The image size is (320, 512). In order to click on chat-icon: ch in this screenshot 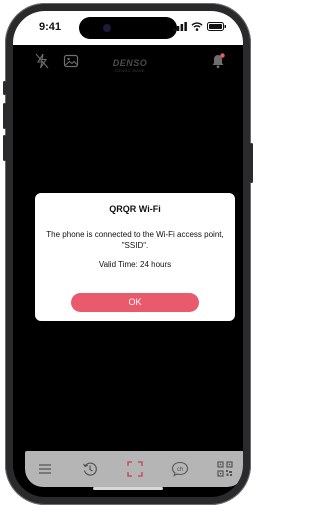, I will do `click(180, 469)`.